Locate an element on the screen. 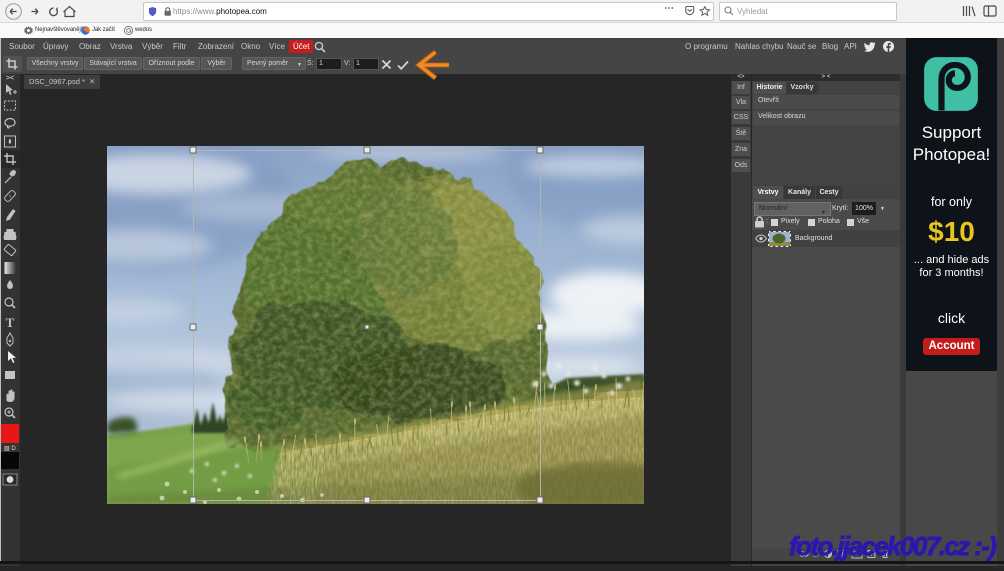  svg-text: ▧ D is located at coordinates (10, 449).